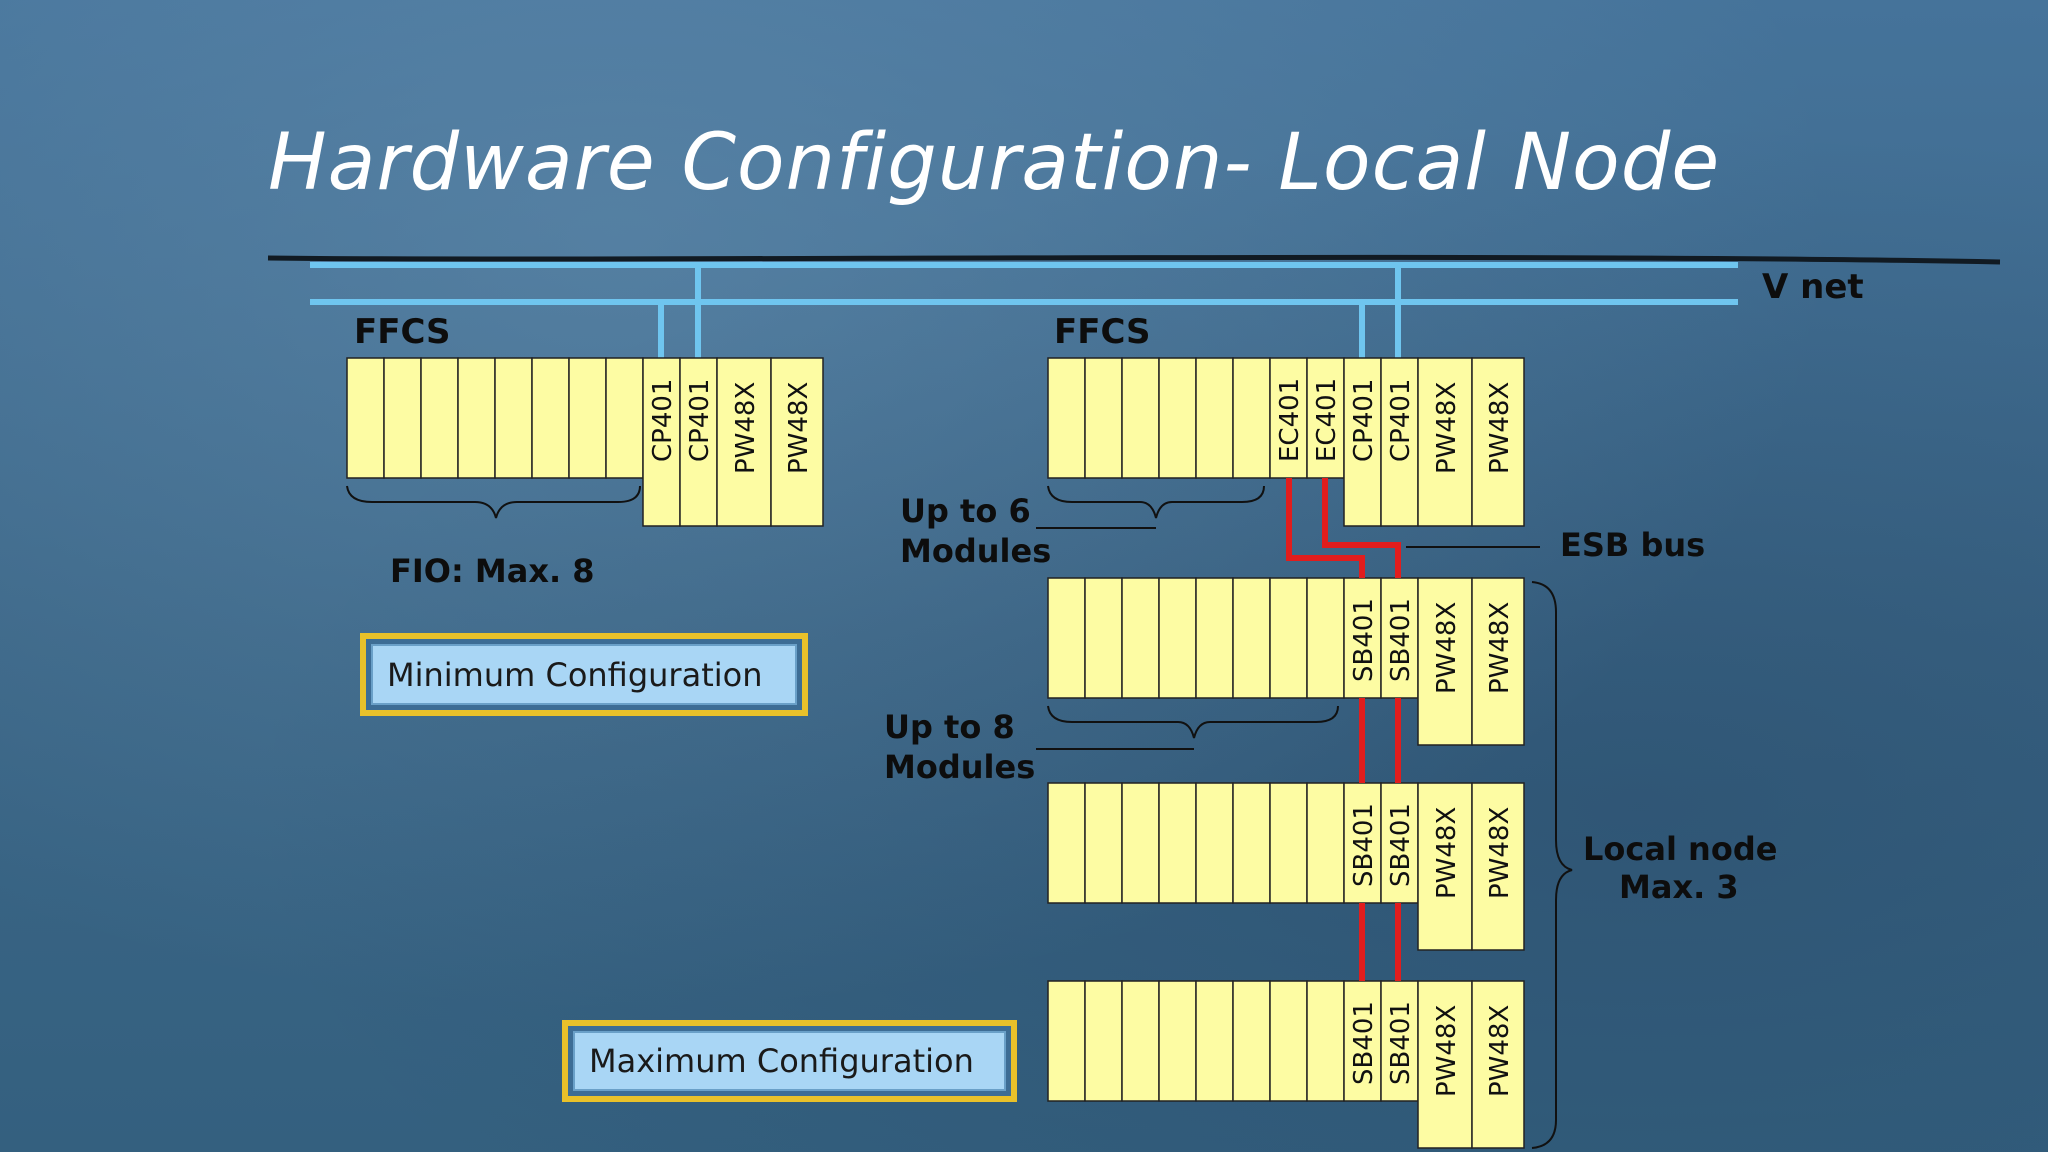  What do you see at coordinates (959, 767) in the screenshot?
I see `up-to-8-line2: Modules` at bounding box center [959, 767].